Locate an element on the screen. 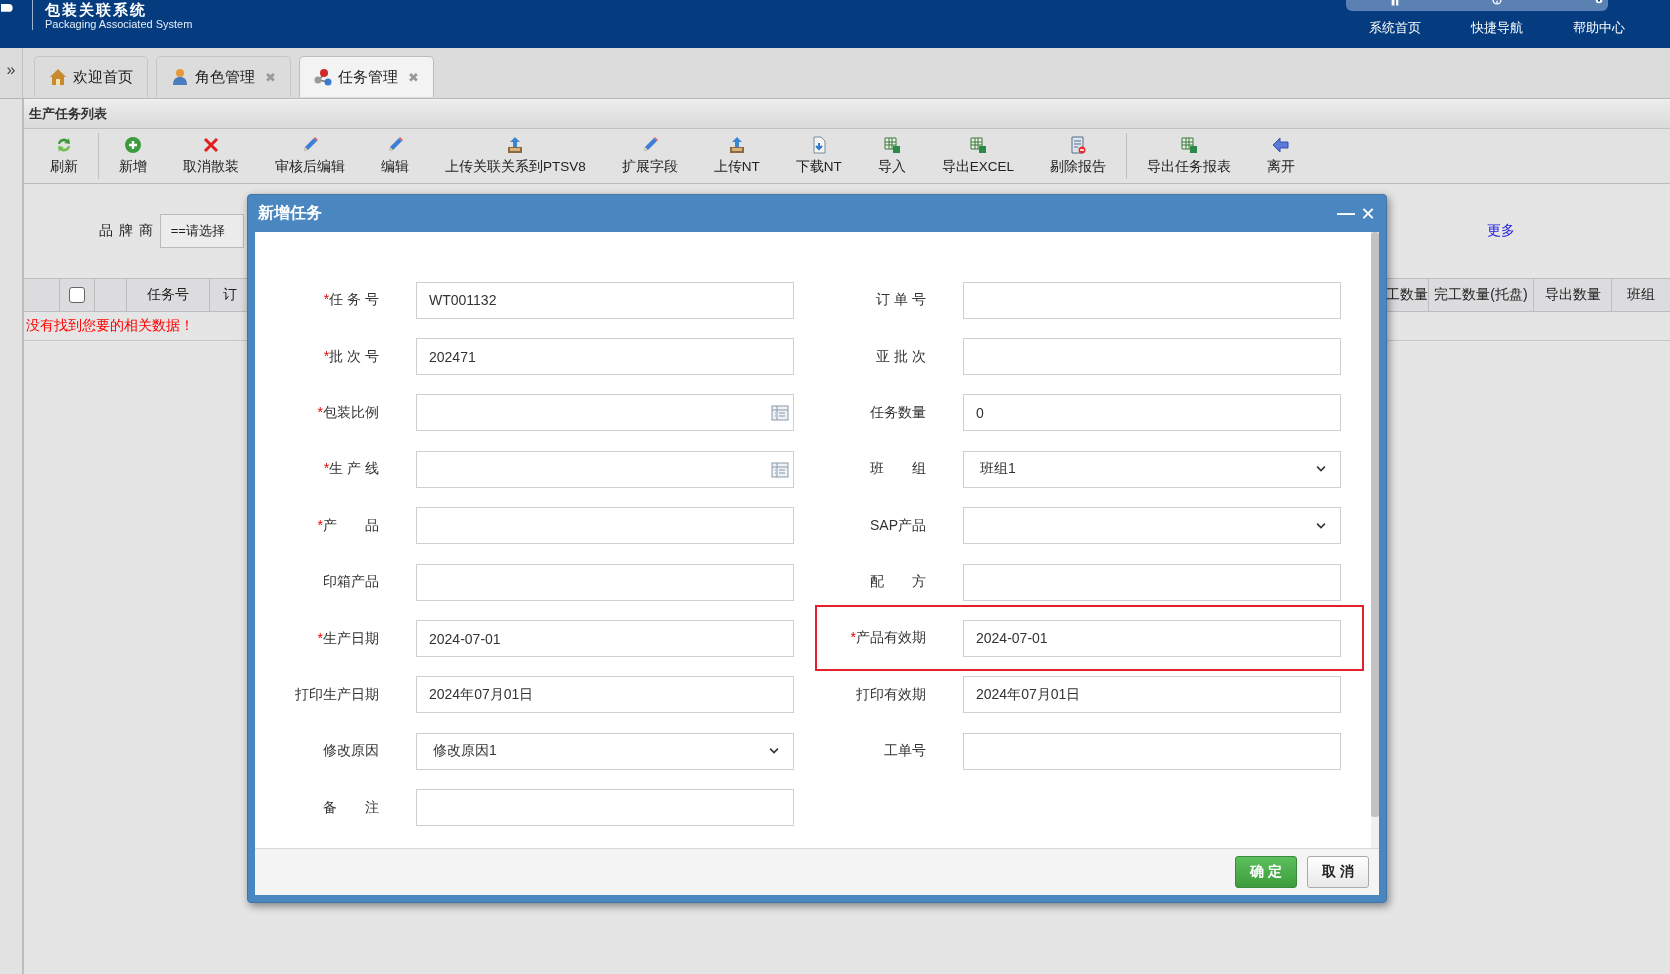 This screenshot has width=1670, height=974. tab: 任务管理 ✖ is located at coordinates (366, 76).